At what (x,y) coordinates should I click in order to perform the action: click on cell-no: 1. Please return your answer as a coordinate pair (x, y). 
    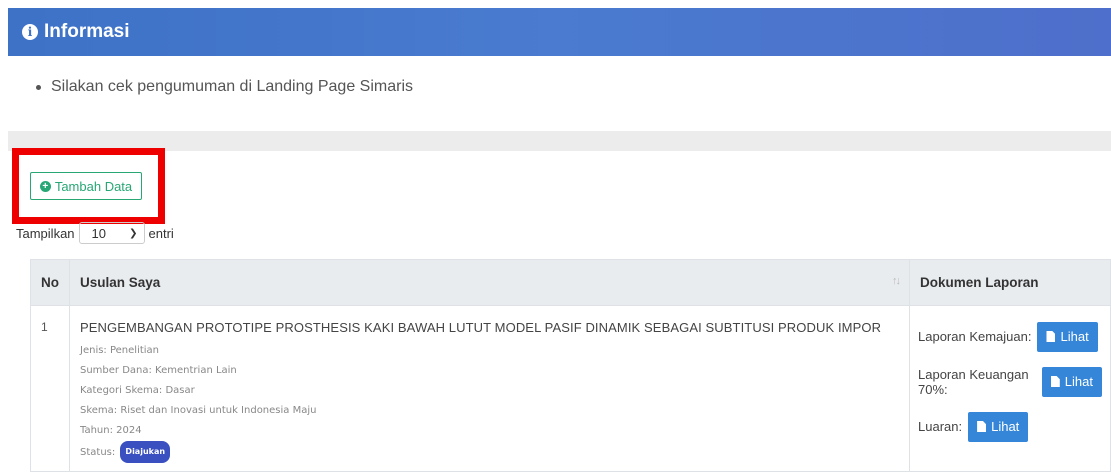
    Looking at the image, I should click on (50, 388).